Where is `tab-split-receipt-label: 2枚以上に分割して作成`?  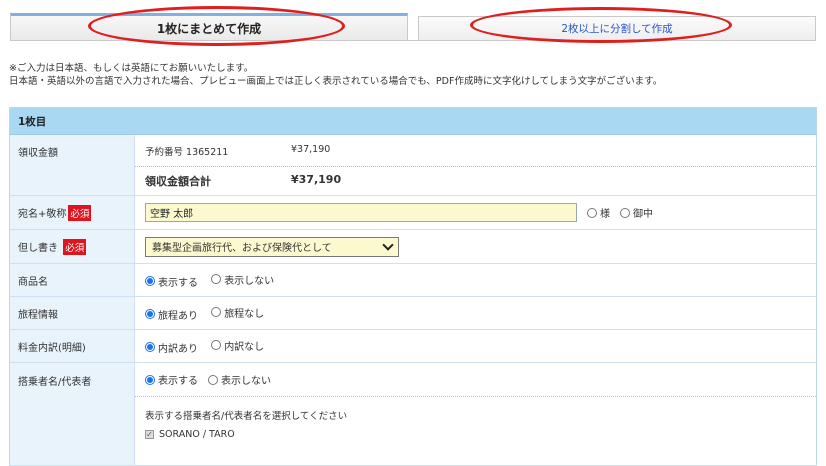 tab-split-receipt-label: 2枚以上に分割して作成 is located at coordinates (617, 29).